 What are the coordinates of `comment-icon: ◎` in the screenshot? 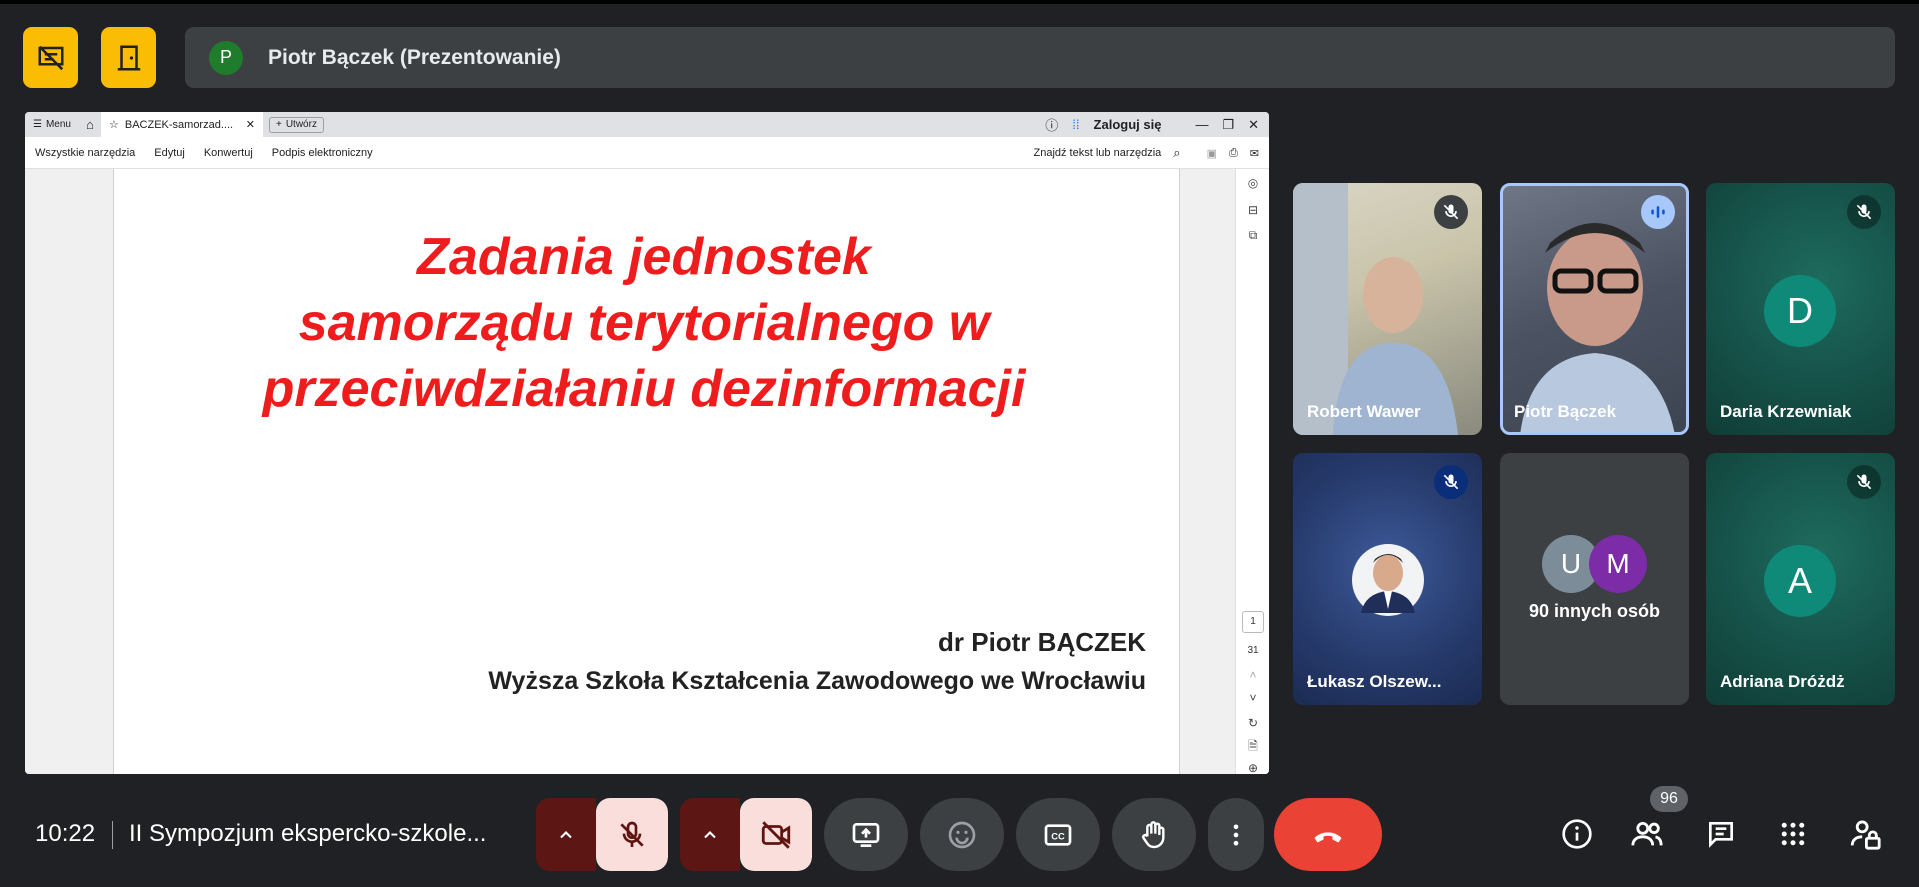 It's located at (1253, 183).